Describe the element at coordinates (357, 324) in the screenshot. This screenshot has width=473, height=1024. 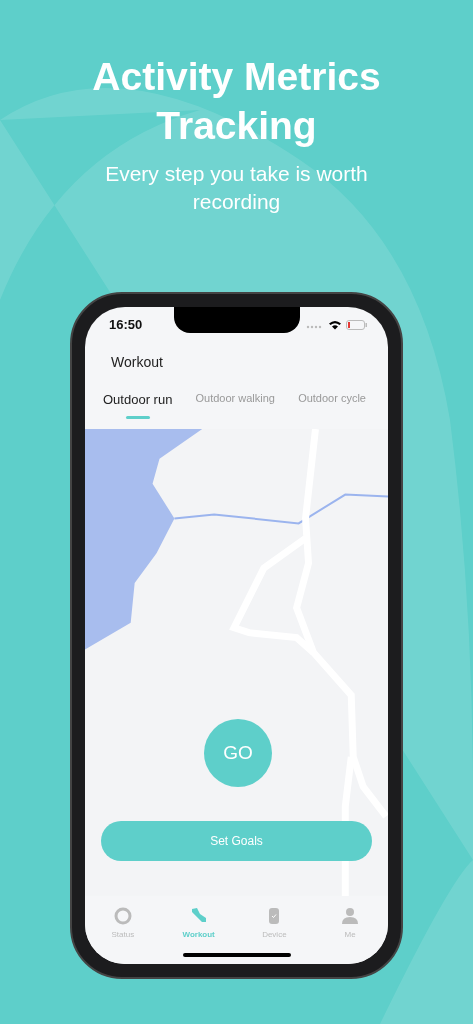
I see `battery-icon` at that location.